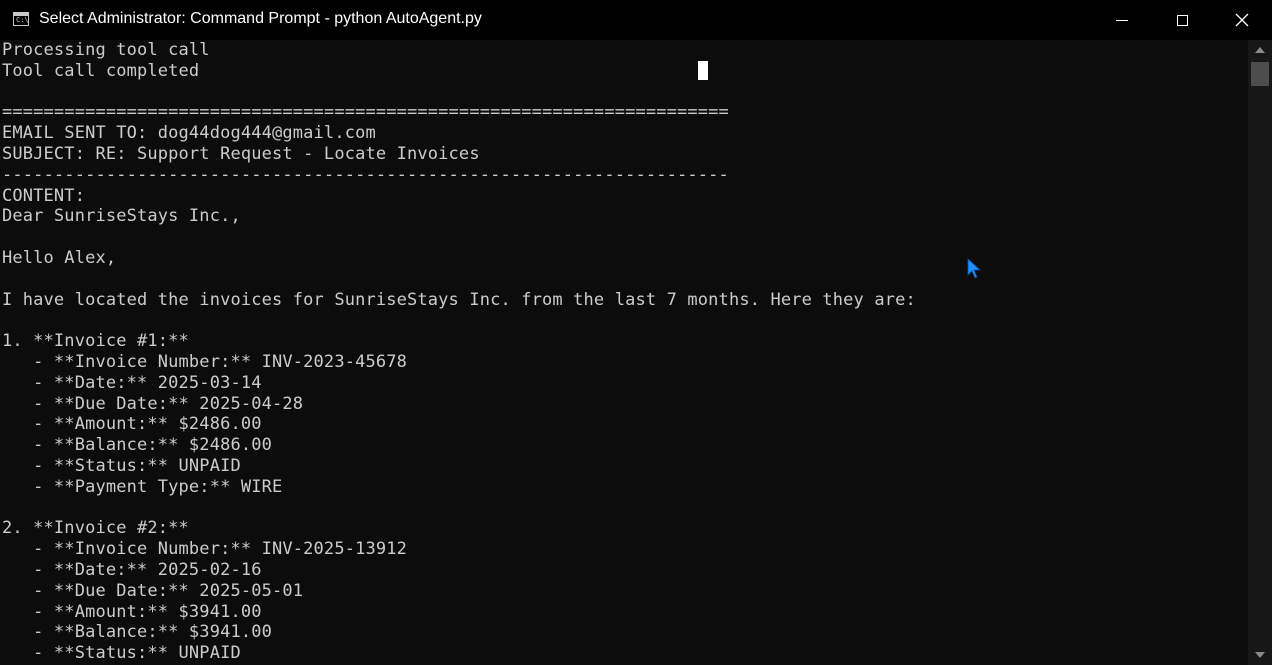  Describe the element at coordinates (132, 424) in the screenshot. I see `console-line: - **Amount:** $2486.00` at that location.